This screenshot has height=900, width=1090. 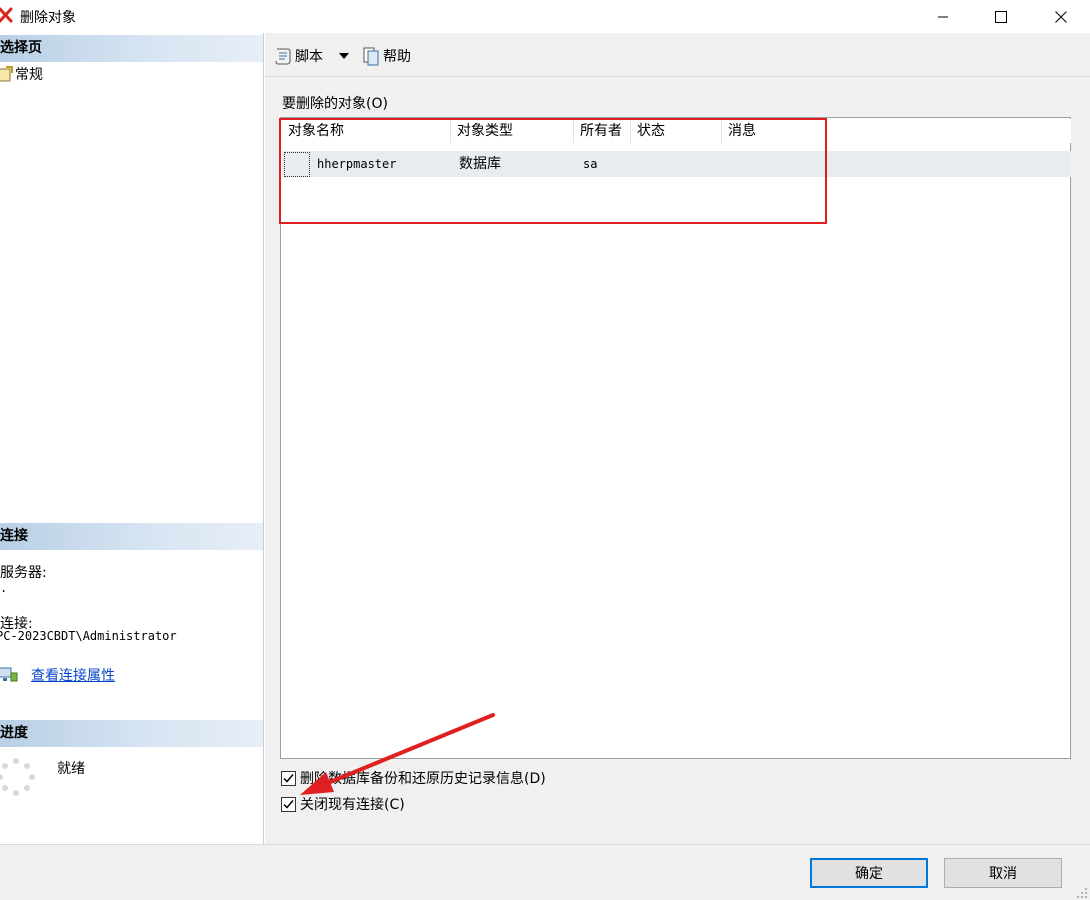 I want to click on column-header-name: 对象名称, so click(x=366, y=131).